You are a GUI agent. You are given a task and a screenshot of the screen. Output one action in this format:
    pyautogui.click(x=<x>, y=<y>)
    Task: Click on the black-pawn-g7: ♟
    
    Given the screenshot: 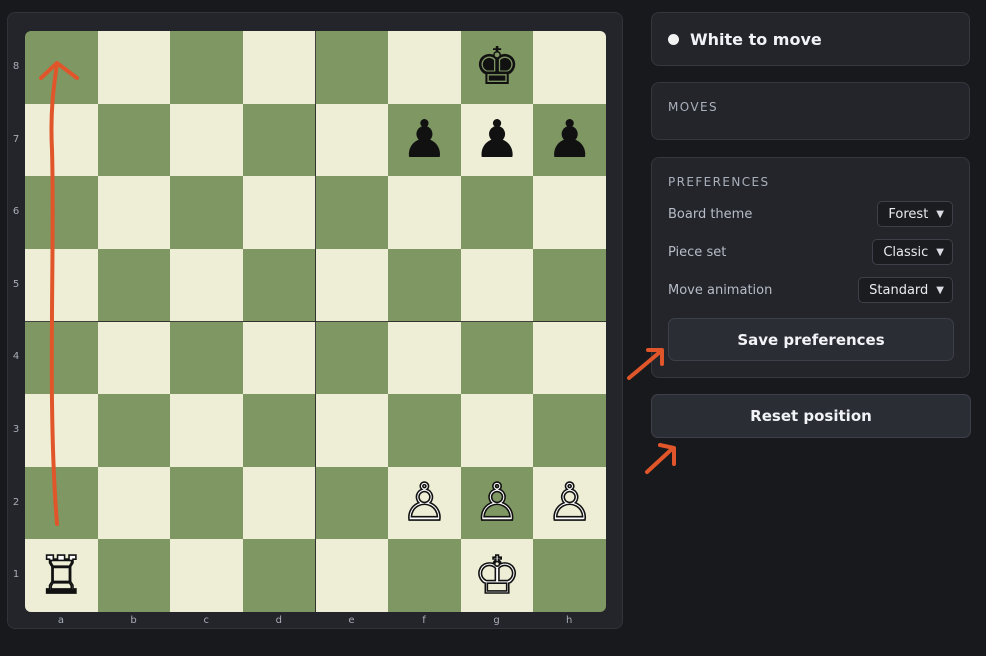 What is the action you would take?
    pyautogui.click(x=497, y=140)
    